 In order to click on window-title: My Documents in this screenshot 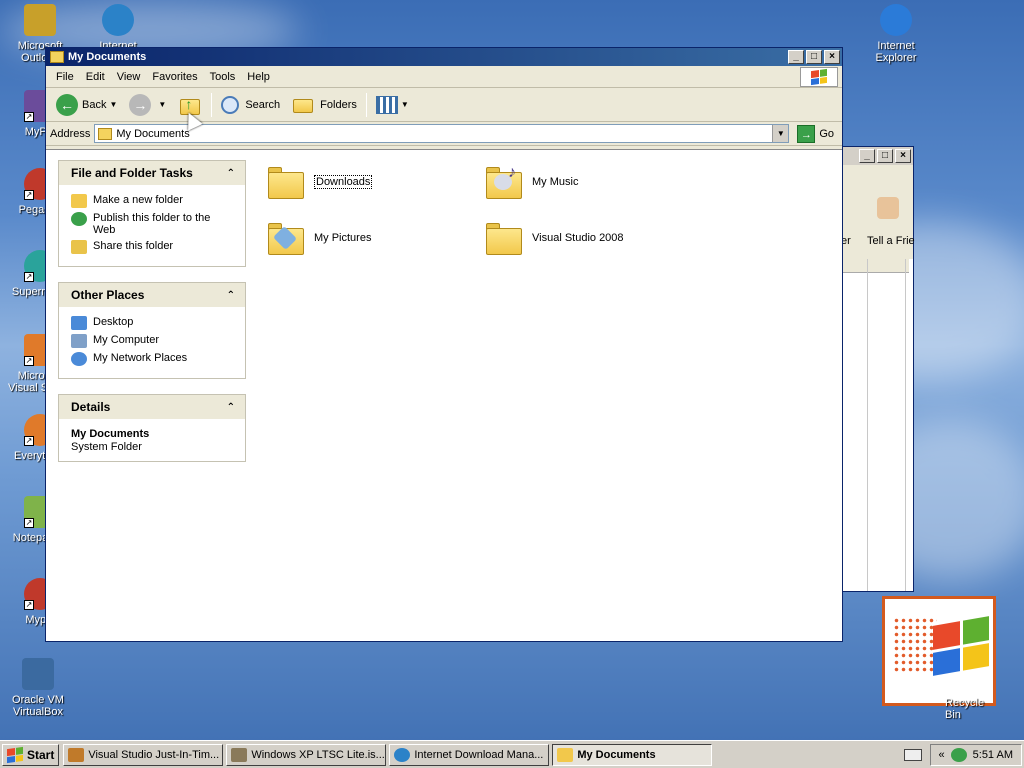, I will do `click(107, 57)`.